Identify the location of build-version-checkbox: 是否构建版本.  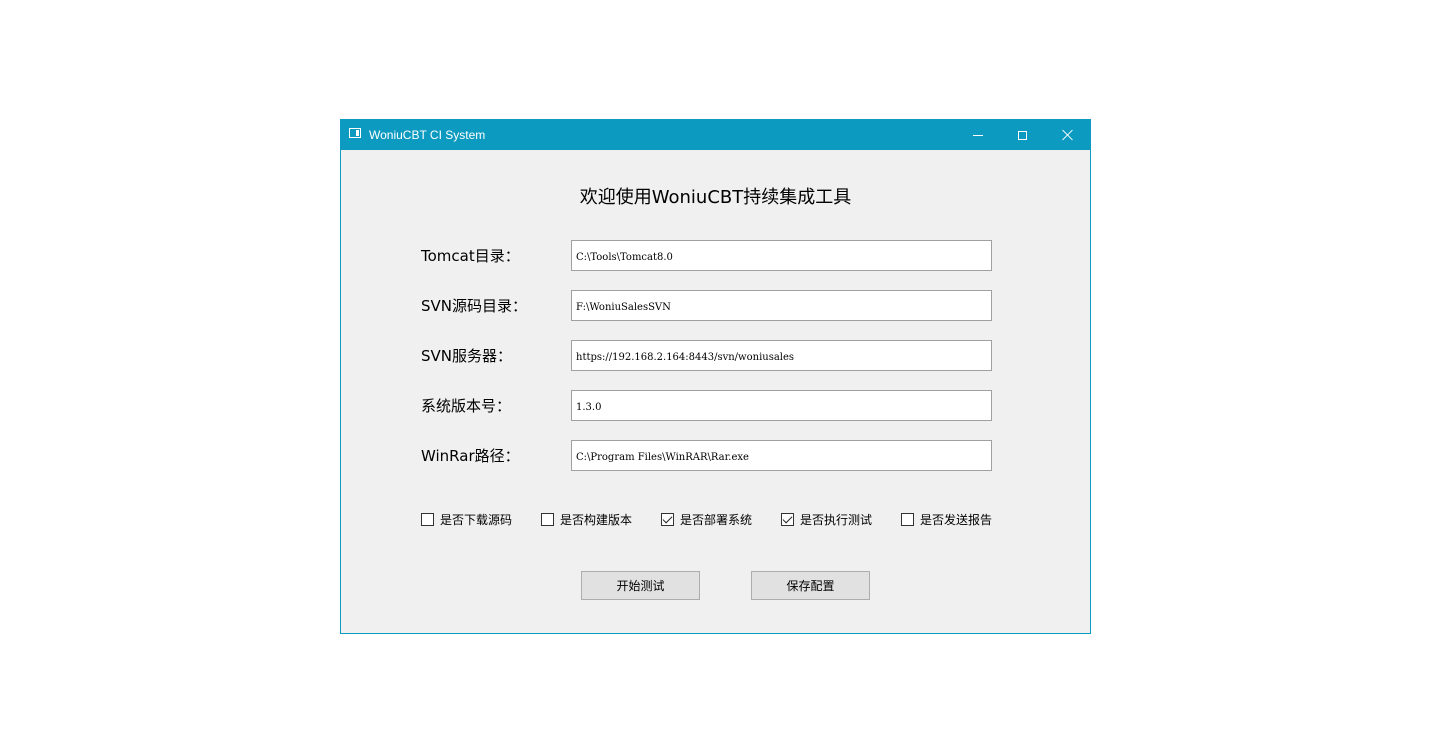
(586, 519).